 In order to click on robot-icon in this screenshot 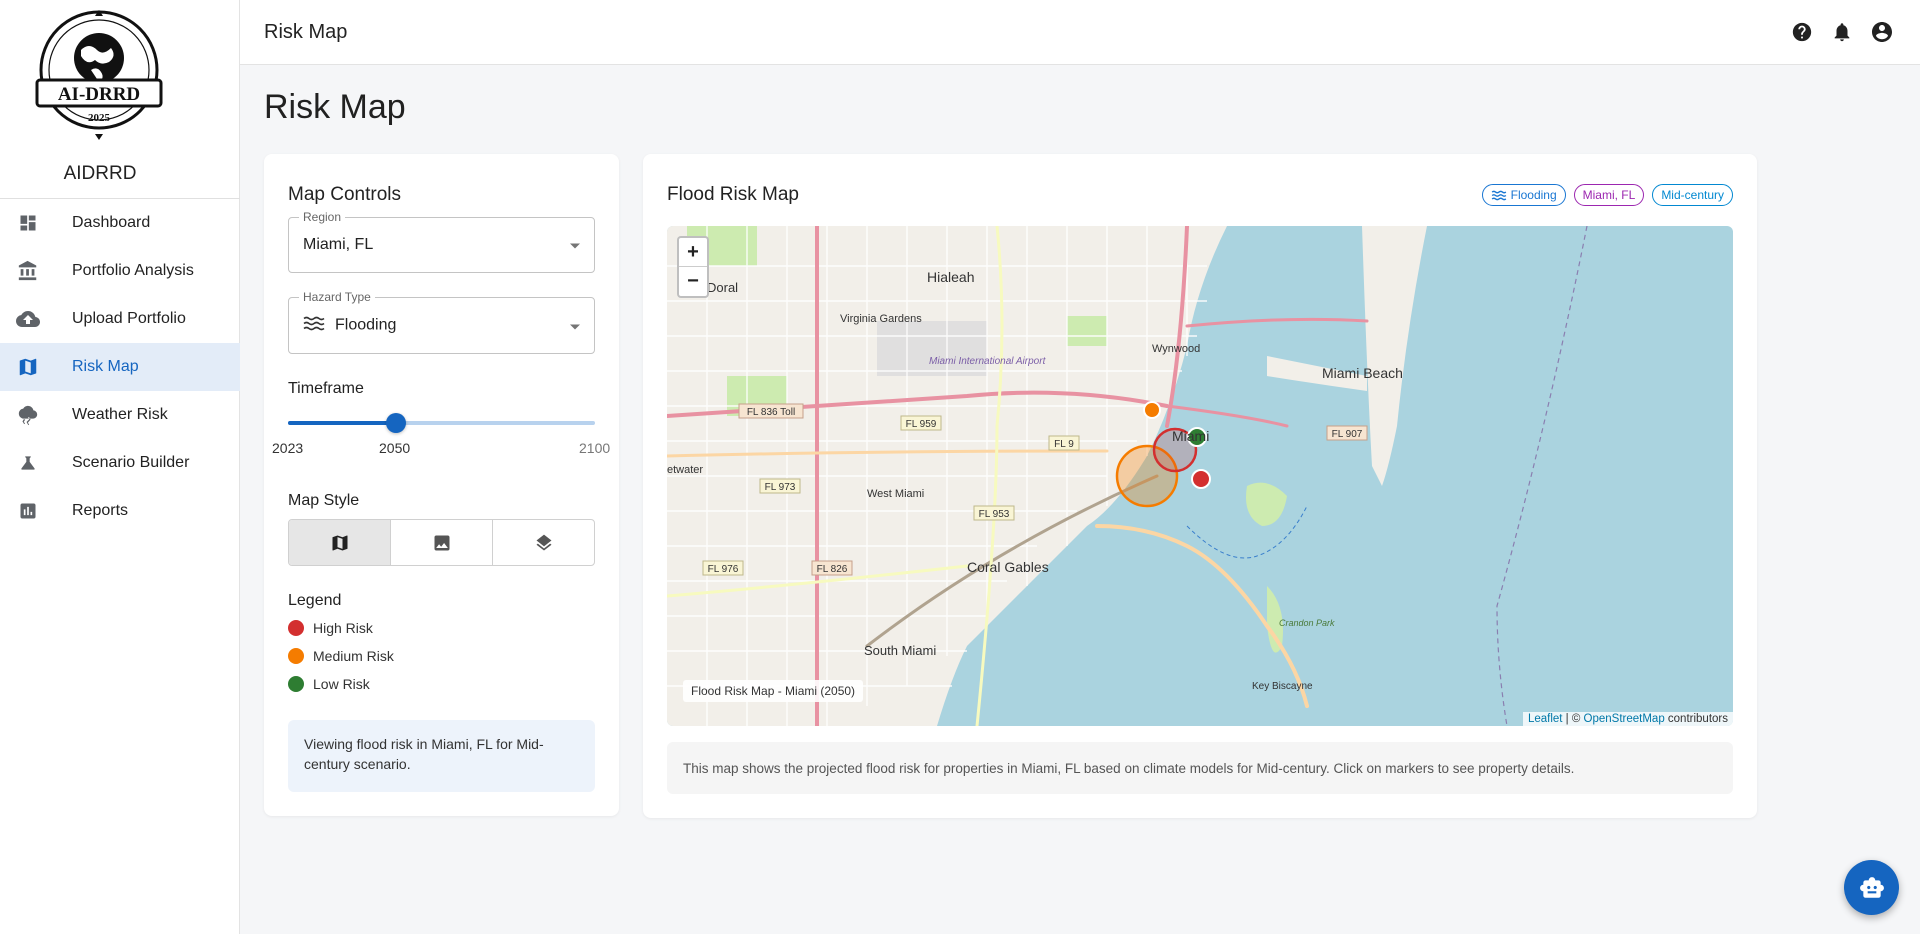, I will do `click(1871, 887)`.